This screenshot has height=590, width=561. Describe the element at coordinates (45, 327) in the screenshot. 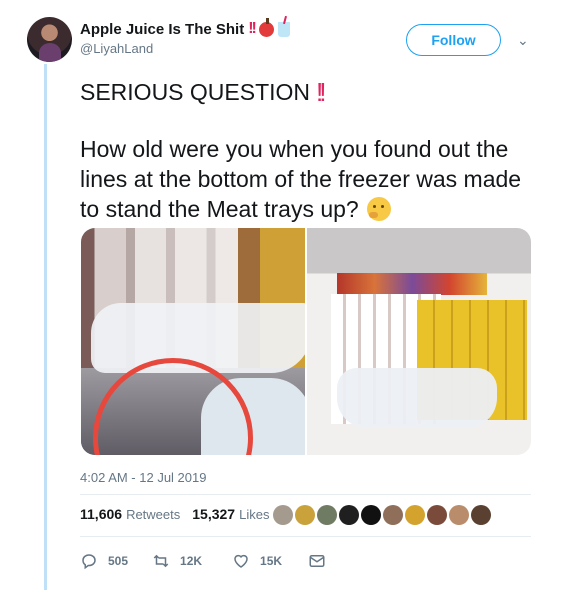

I see `thread-connector-line` at that location.